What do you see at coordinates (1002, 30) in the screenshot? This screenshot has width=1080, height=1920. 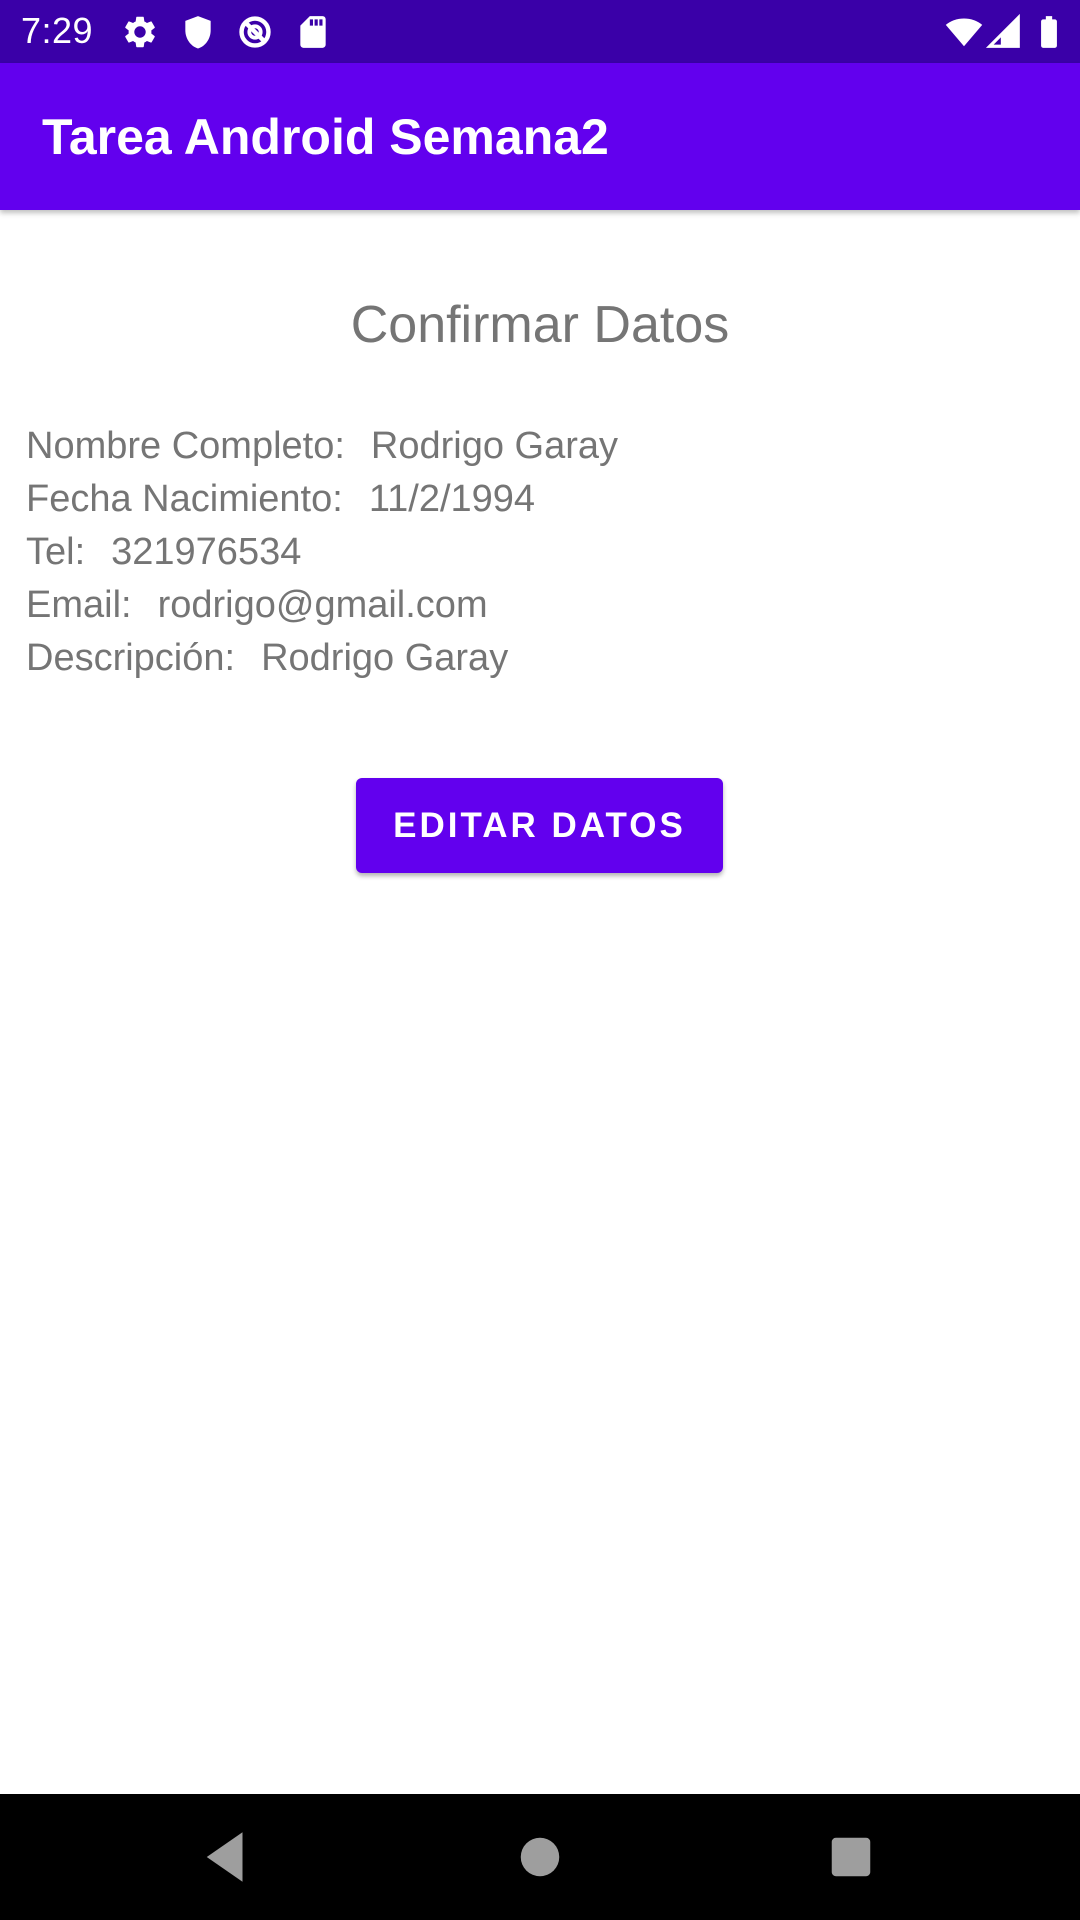 I see `signal-icon` at bounding box center [1002, 30].